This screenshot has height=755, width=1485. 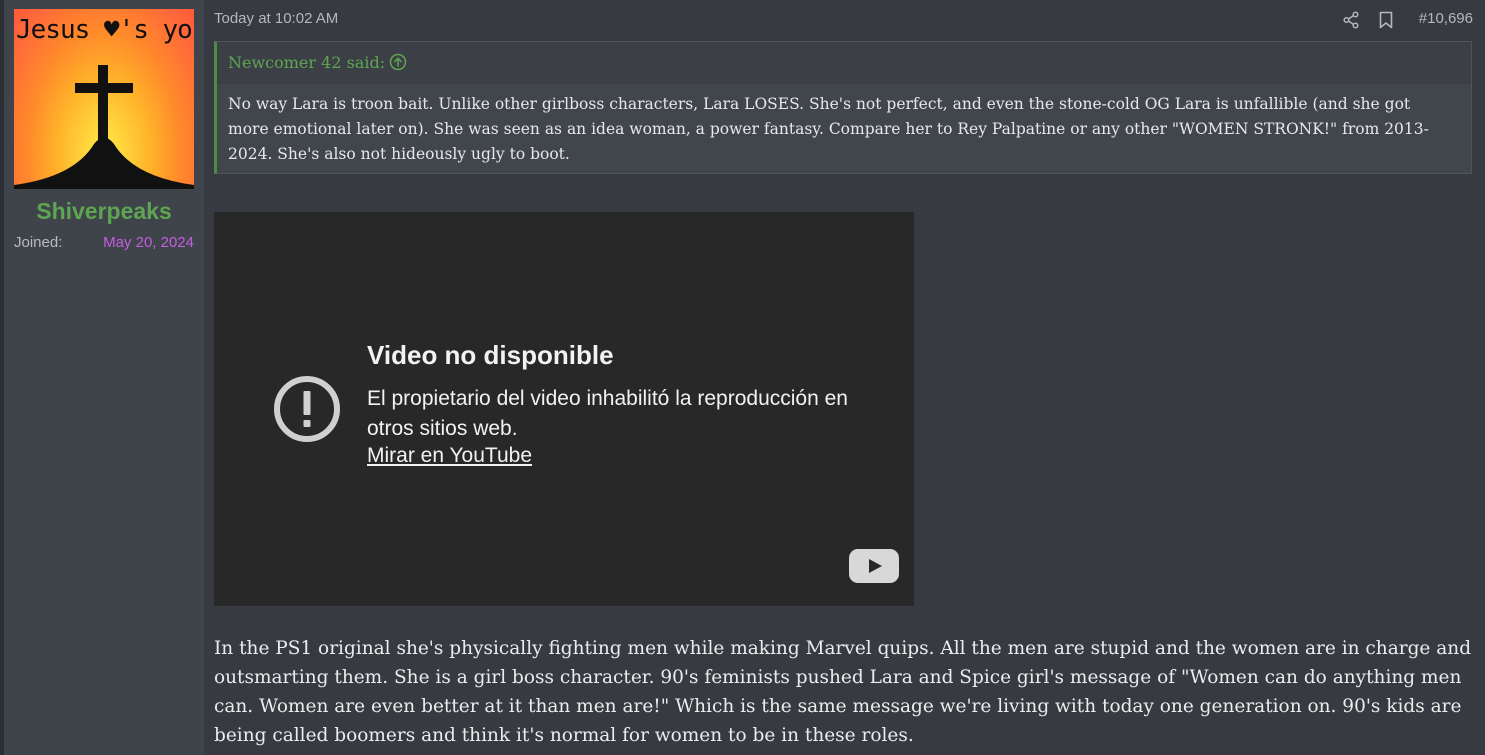 I want to click on avatar-text: Jesus ♥'s you, so click(x=105, y=30).